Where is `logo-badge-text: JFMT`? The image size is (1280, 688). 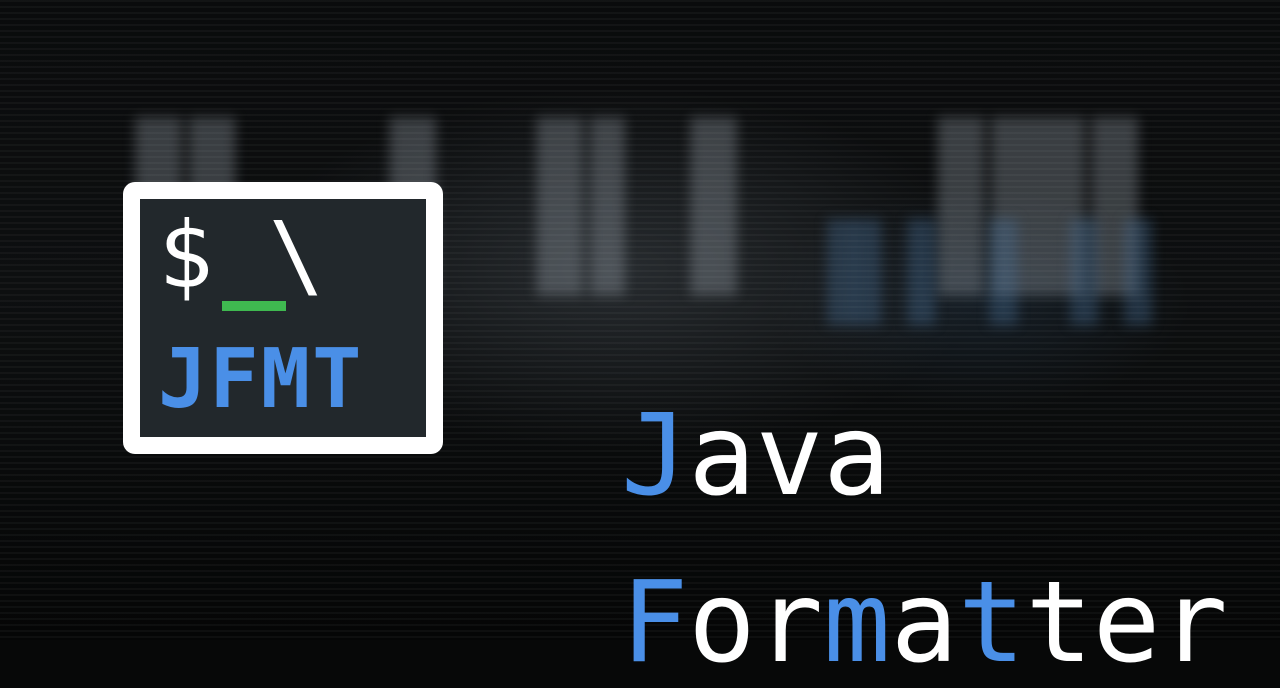
logo-badge-text: JFMT is located at coordinates (261, 379).